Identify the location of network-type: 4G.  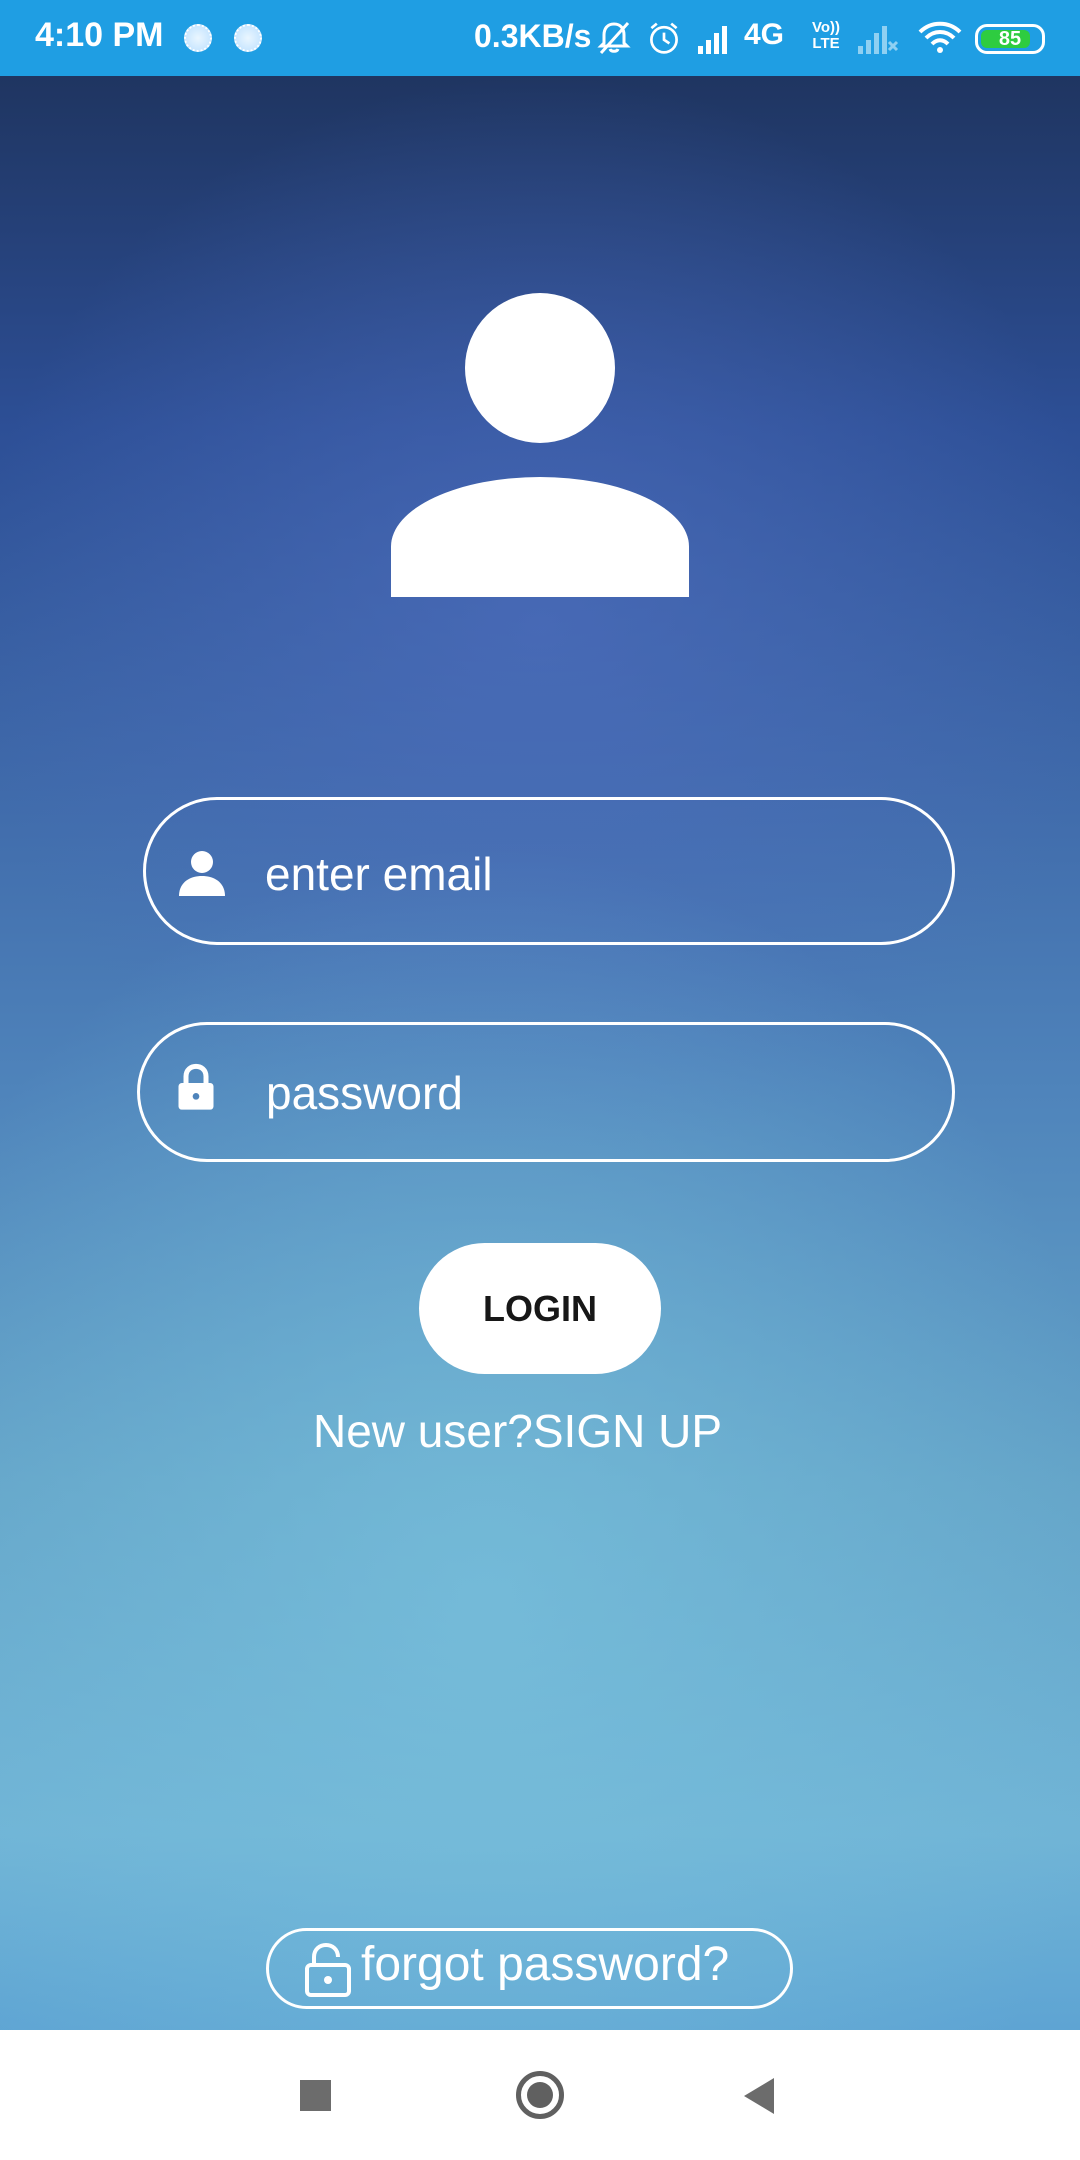
(764, 34).